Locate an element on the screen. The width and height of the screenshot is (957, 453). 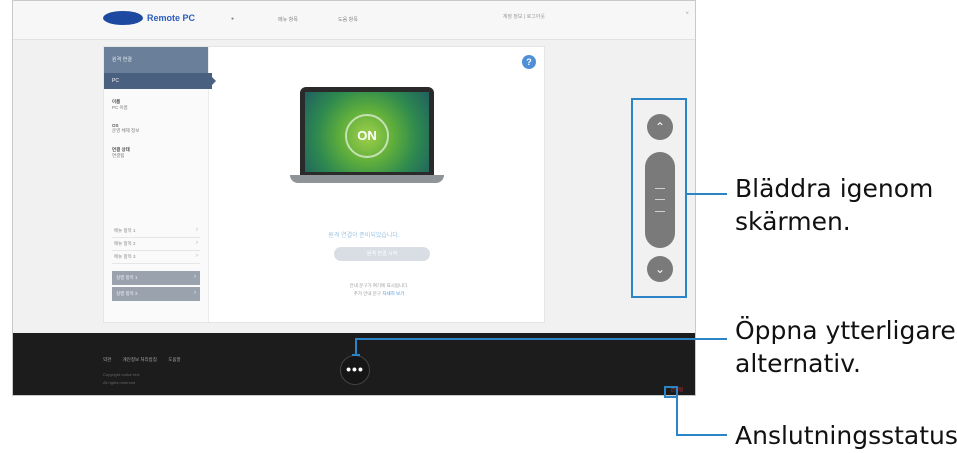
footer-link-help: 도움말 is located at coordinates (174, 359).